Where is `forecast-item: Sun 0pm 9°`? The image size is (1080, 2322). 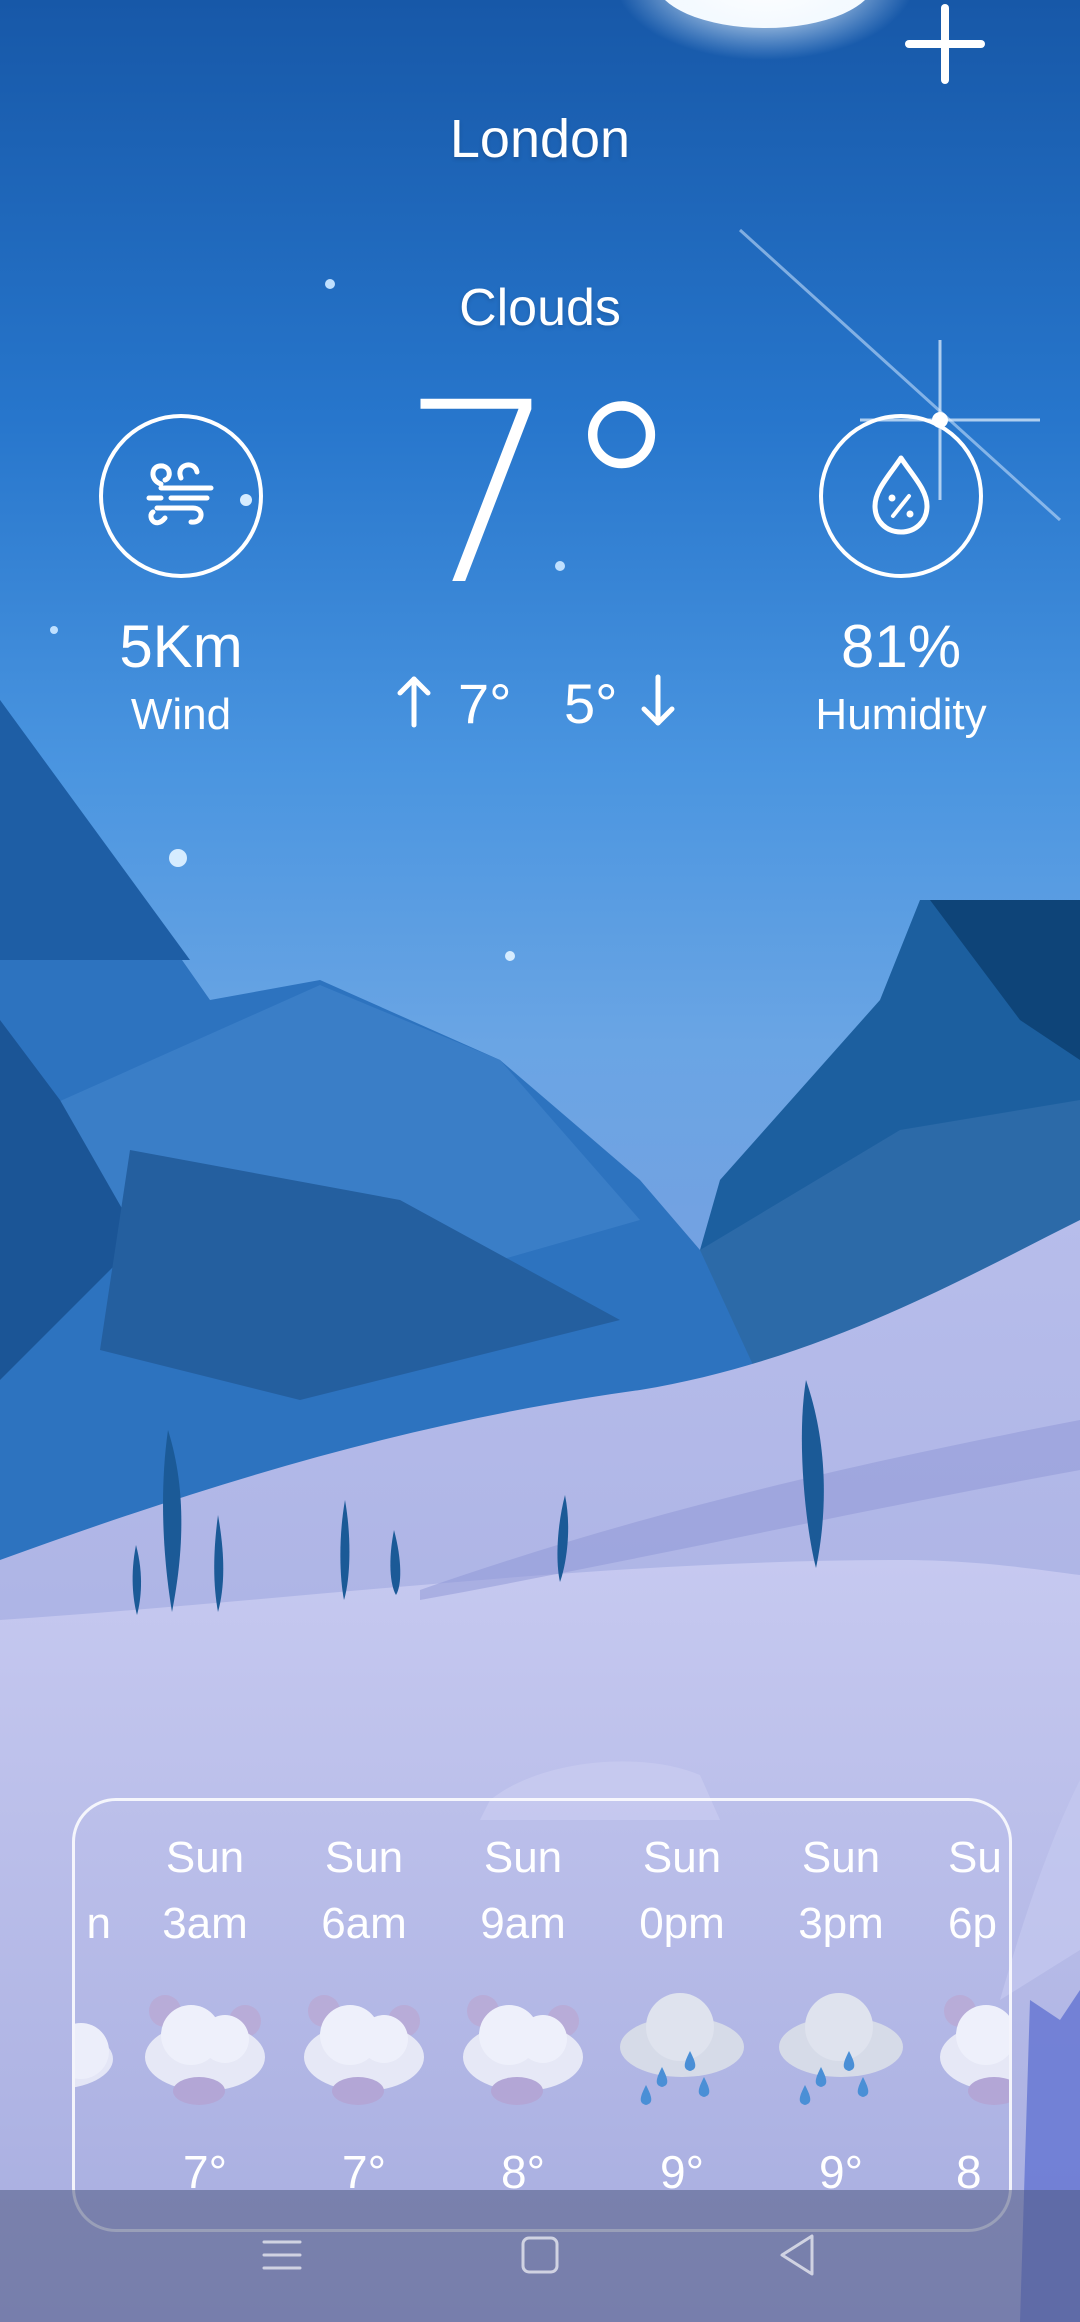
forecast-item: Sun 0pm 9° is located at coordinates (682, 2015).